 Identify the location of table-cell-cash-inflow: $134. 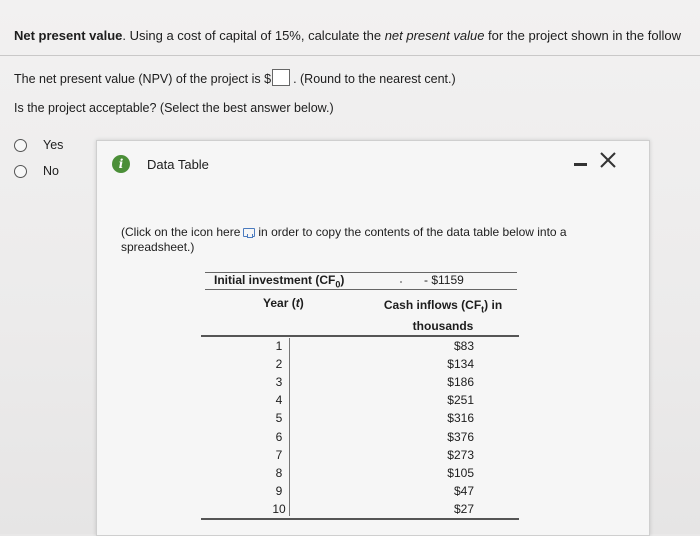
(460, 364).